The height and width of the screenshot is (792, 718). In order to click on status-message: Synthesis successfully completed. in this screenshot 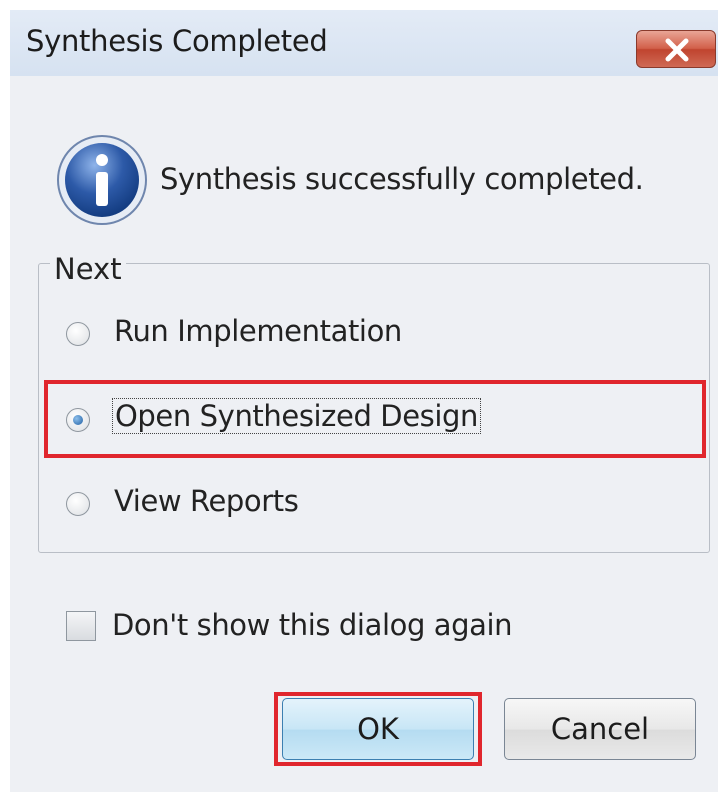, I will do `click(402, 179)`.